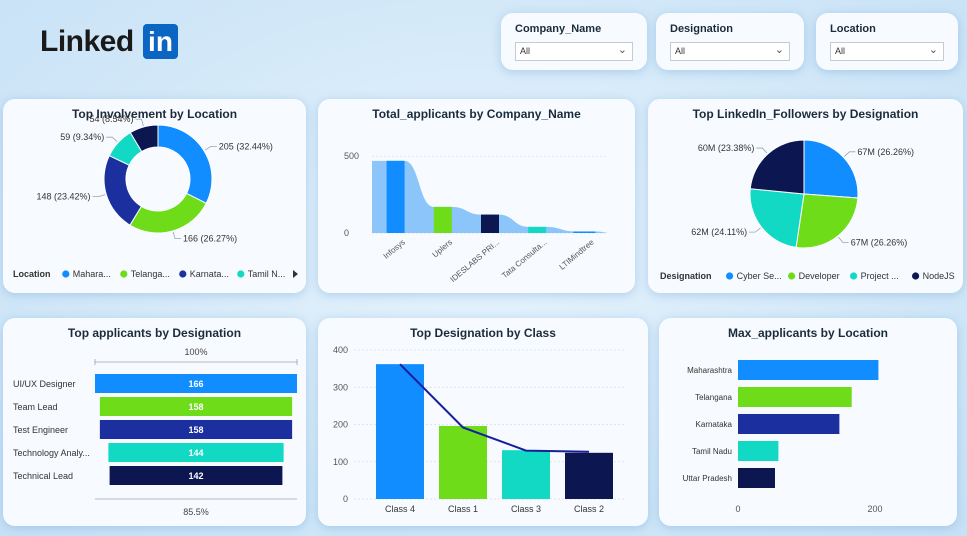 This screenshot has width=967, height=536. What do you see at coordinates (853, 29) in the screenshot?
I see `slicer-label: Location` at bounding box center [853, 29].